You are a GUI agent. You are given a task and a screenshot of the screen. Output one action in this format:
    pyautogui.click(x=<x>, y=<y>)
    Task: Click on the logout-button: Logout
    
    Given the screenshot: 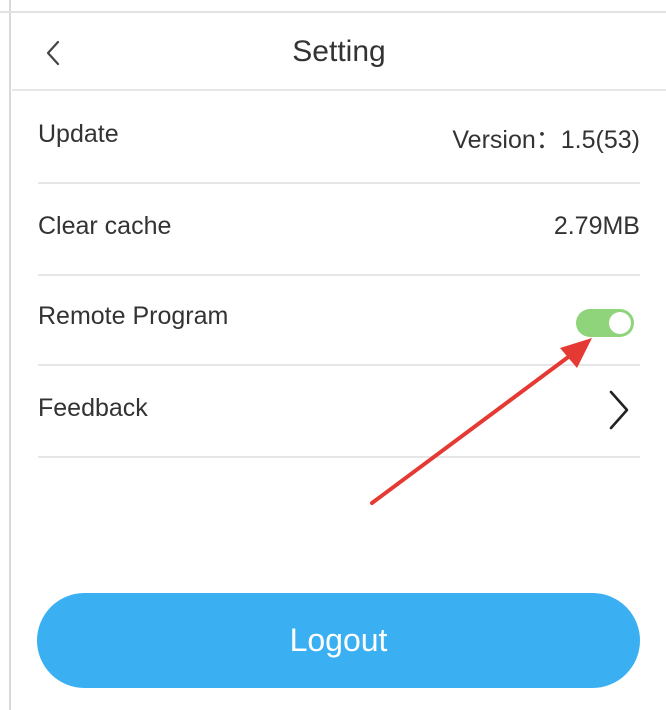 What is the action you would take?
    pyautogui.click(x=338, y=640)
    